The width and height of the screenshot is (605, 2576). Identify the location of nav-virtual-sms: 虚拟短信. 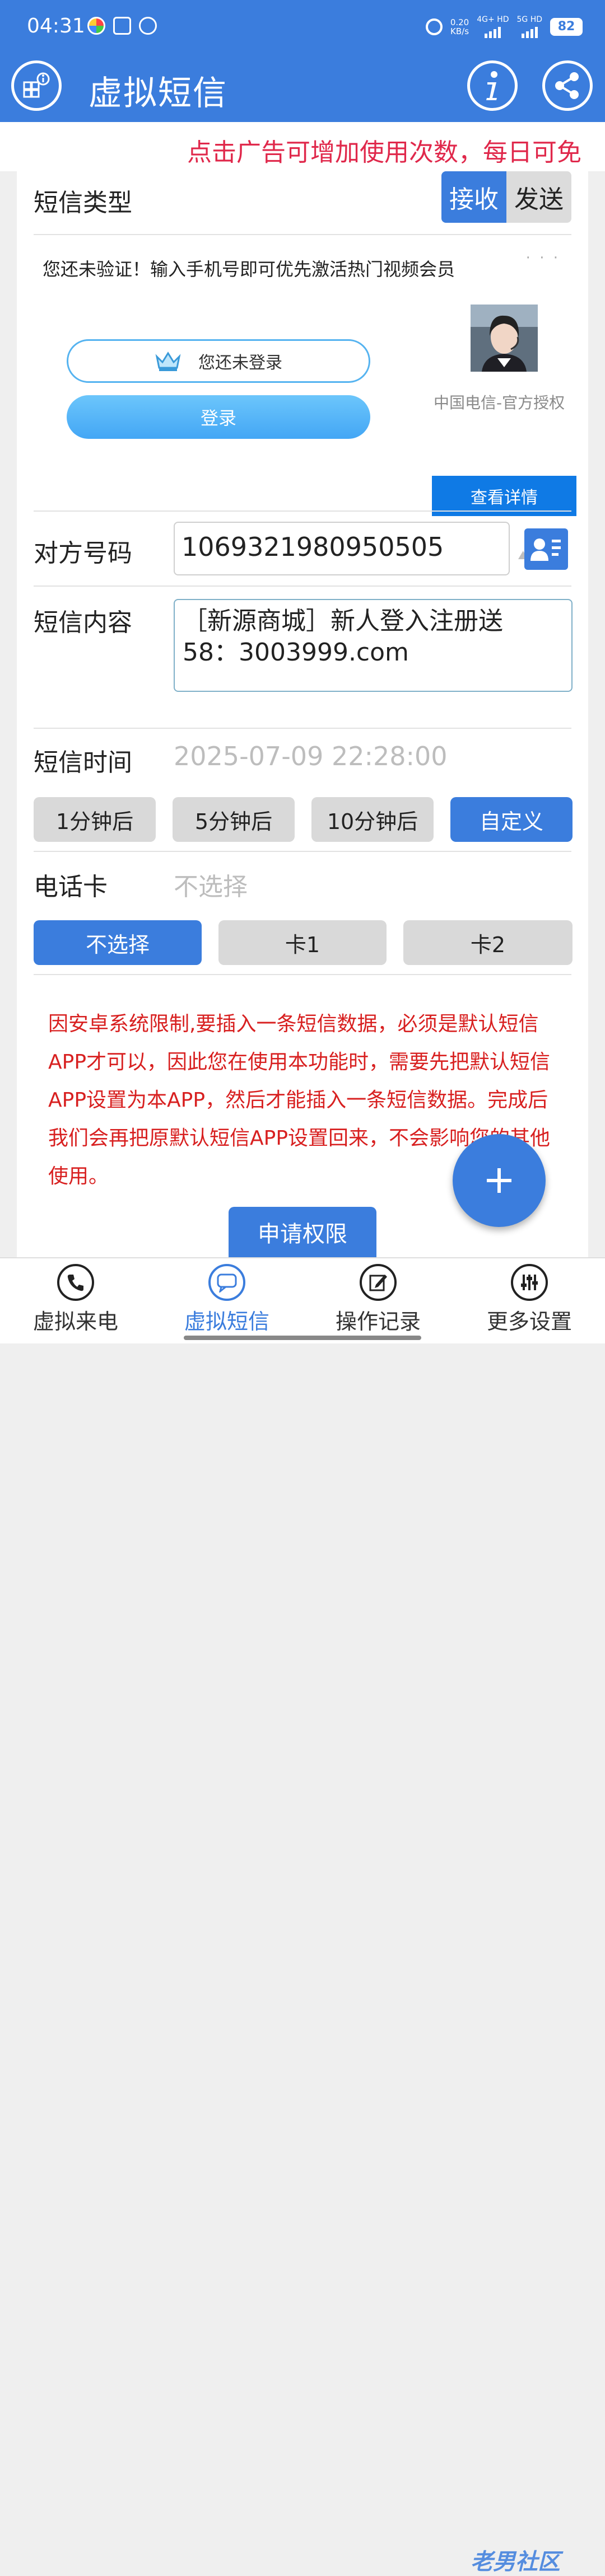
(227, 1303).